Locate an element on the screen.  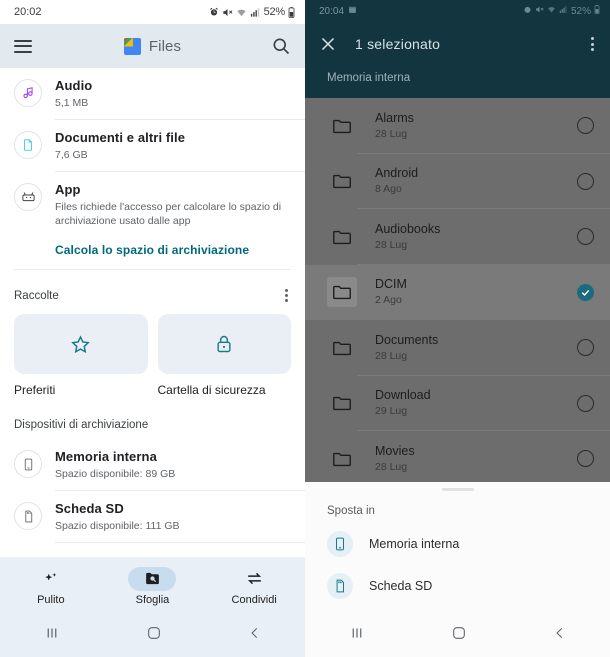
calendar-icon is located at coordinates (352, 11).